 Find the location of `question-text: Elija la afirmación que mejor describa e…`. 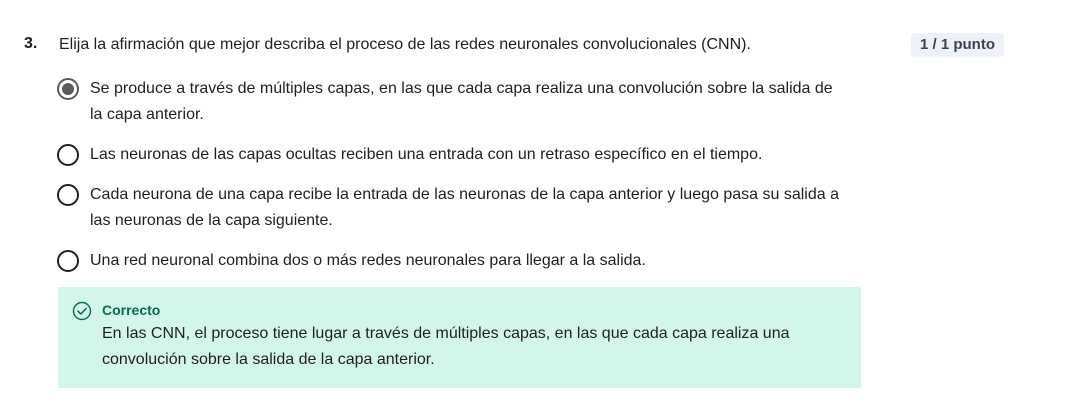

question-text: Elija la afirmación que mejor describa e… is located at coordinates (405, 44).